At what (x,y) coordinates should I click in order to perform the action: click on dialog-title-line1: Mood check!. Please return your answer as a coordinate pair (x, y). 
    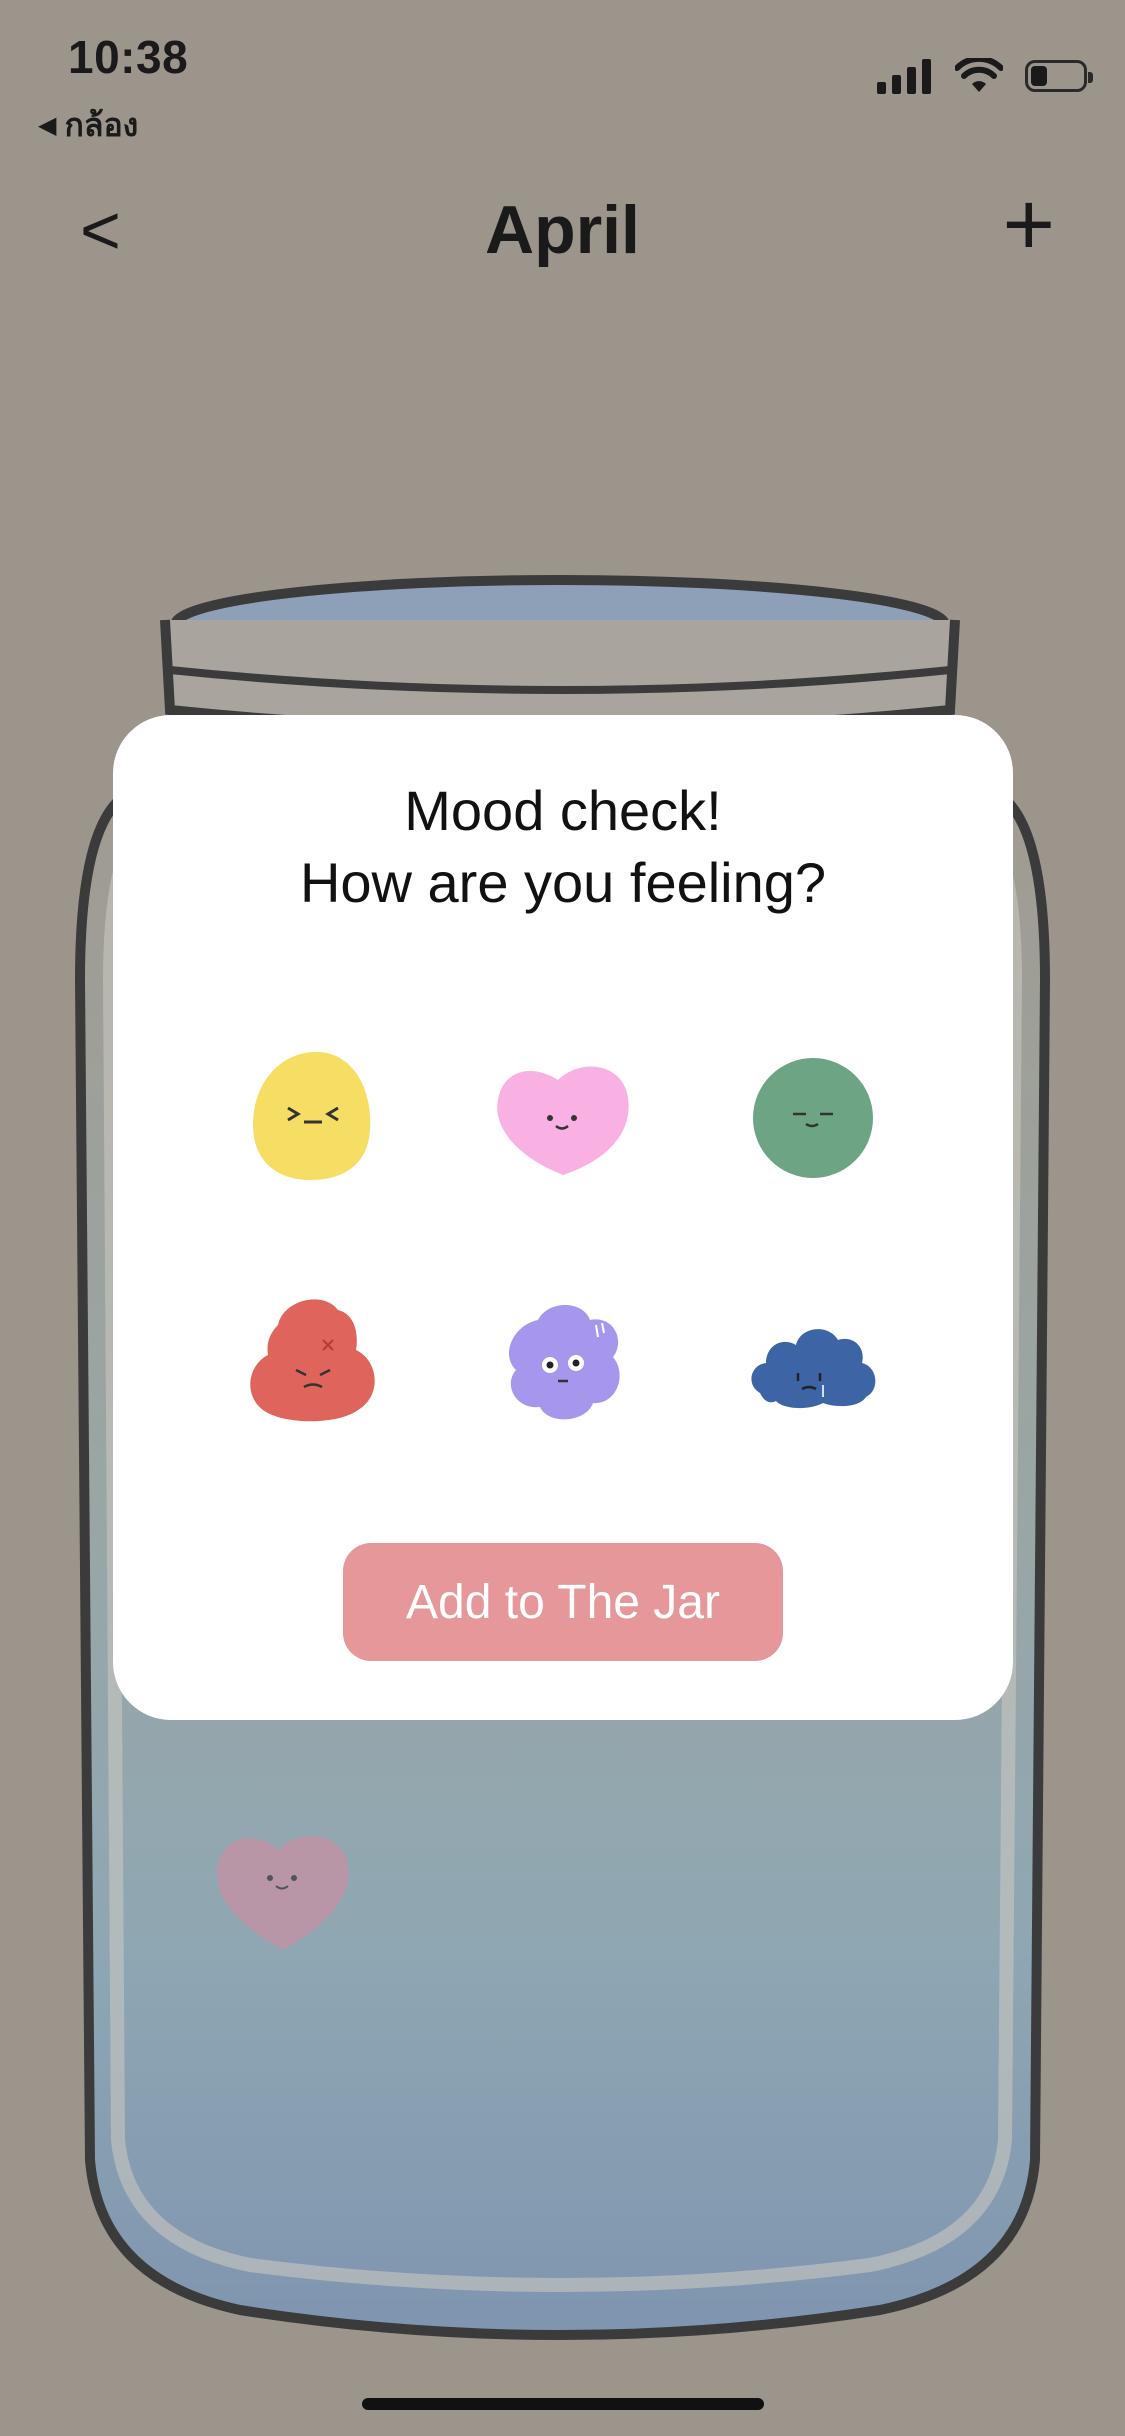
    Looking at the image, I should click on (563, 810).